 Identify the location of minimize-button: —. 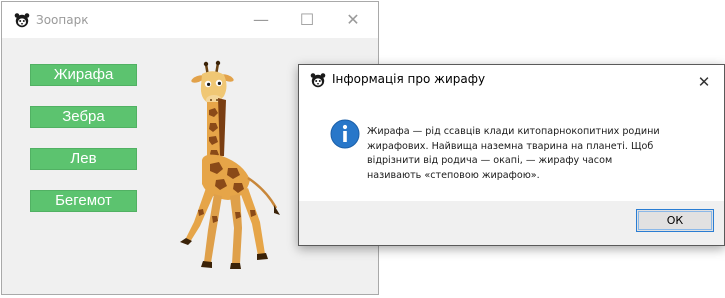
(261, 20).